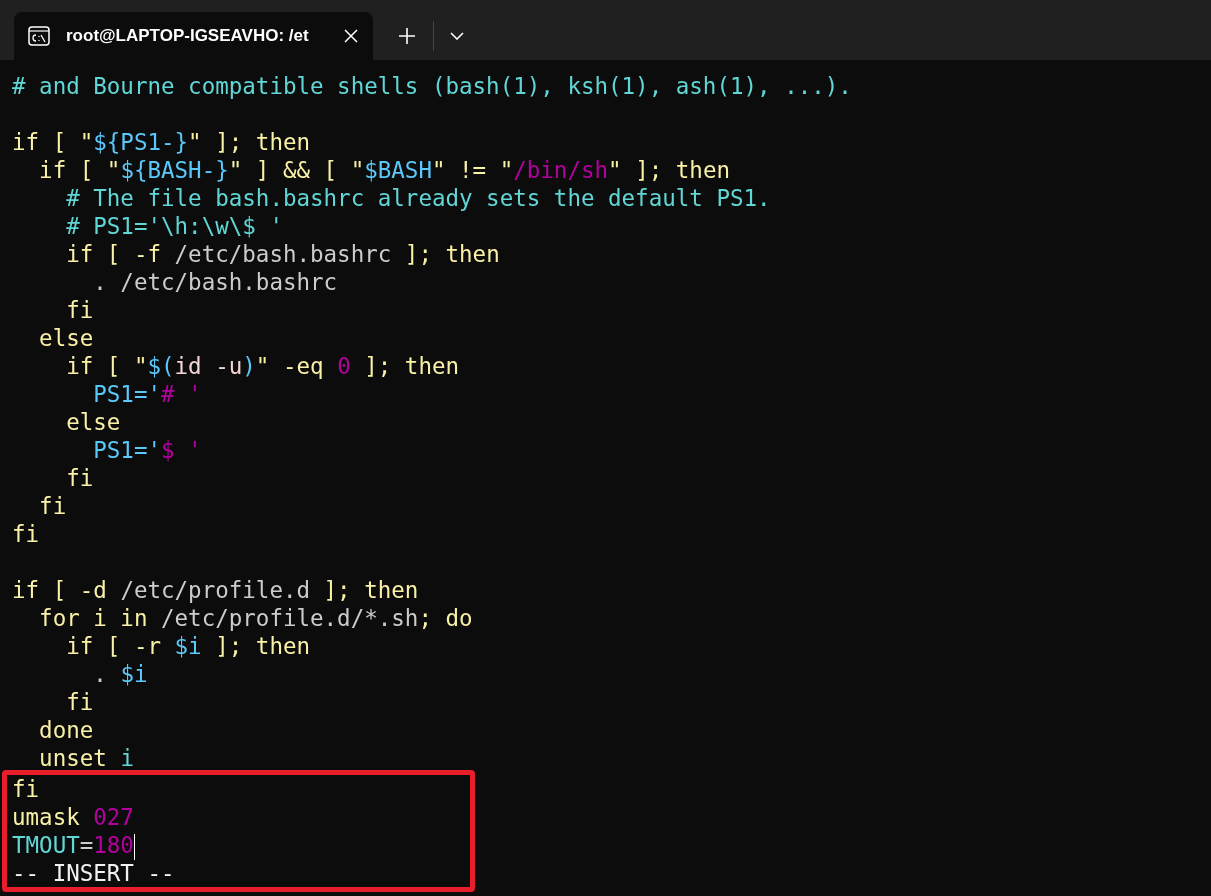 The image size is (1211, 896). I want to click on terminal-tab: root@LAPTOP-IGSEAVHO: /et, so click(193, 36).